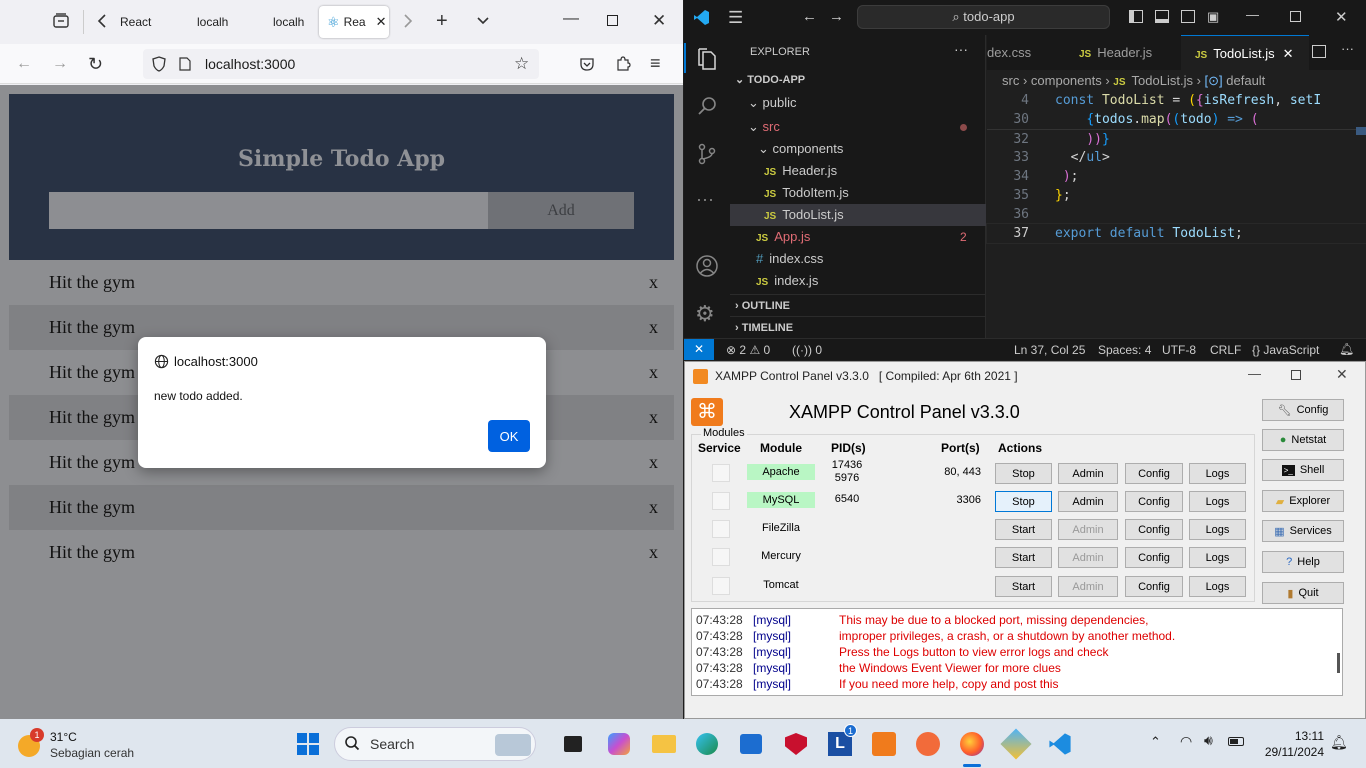  What do you see at coordinates (1162, 16) in the screenshot?
I see `toggle-panel-icon` at bounding box center [1162, 16].